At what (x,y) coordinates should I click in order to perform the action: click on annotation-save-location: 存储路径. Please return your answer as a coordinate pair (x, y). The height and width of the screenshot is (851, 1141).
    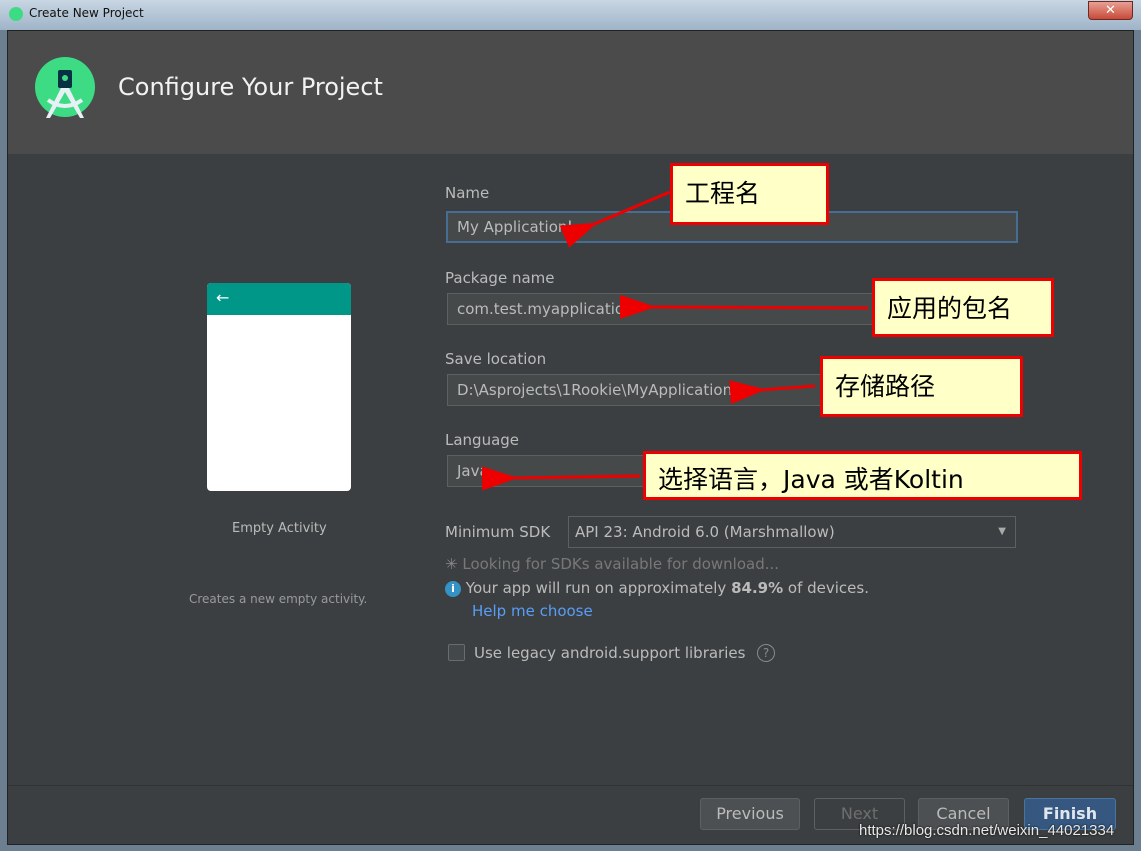
    Looking at the image, I should click on (921, 386).